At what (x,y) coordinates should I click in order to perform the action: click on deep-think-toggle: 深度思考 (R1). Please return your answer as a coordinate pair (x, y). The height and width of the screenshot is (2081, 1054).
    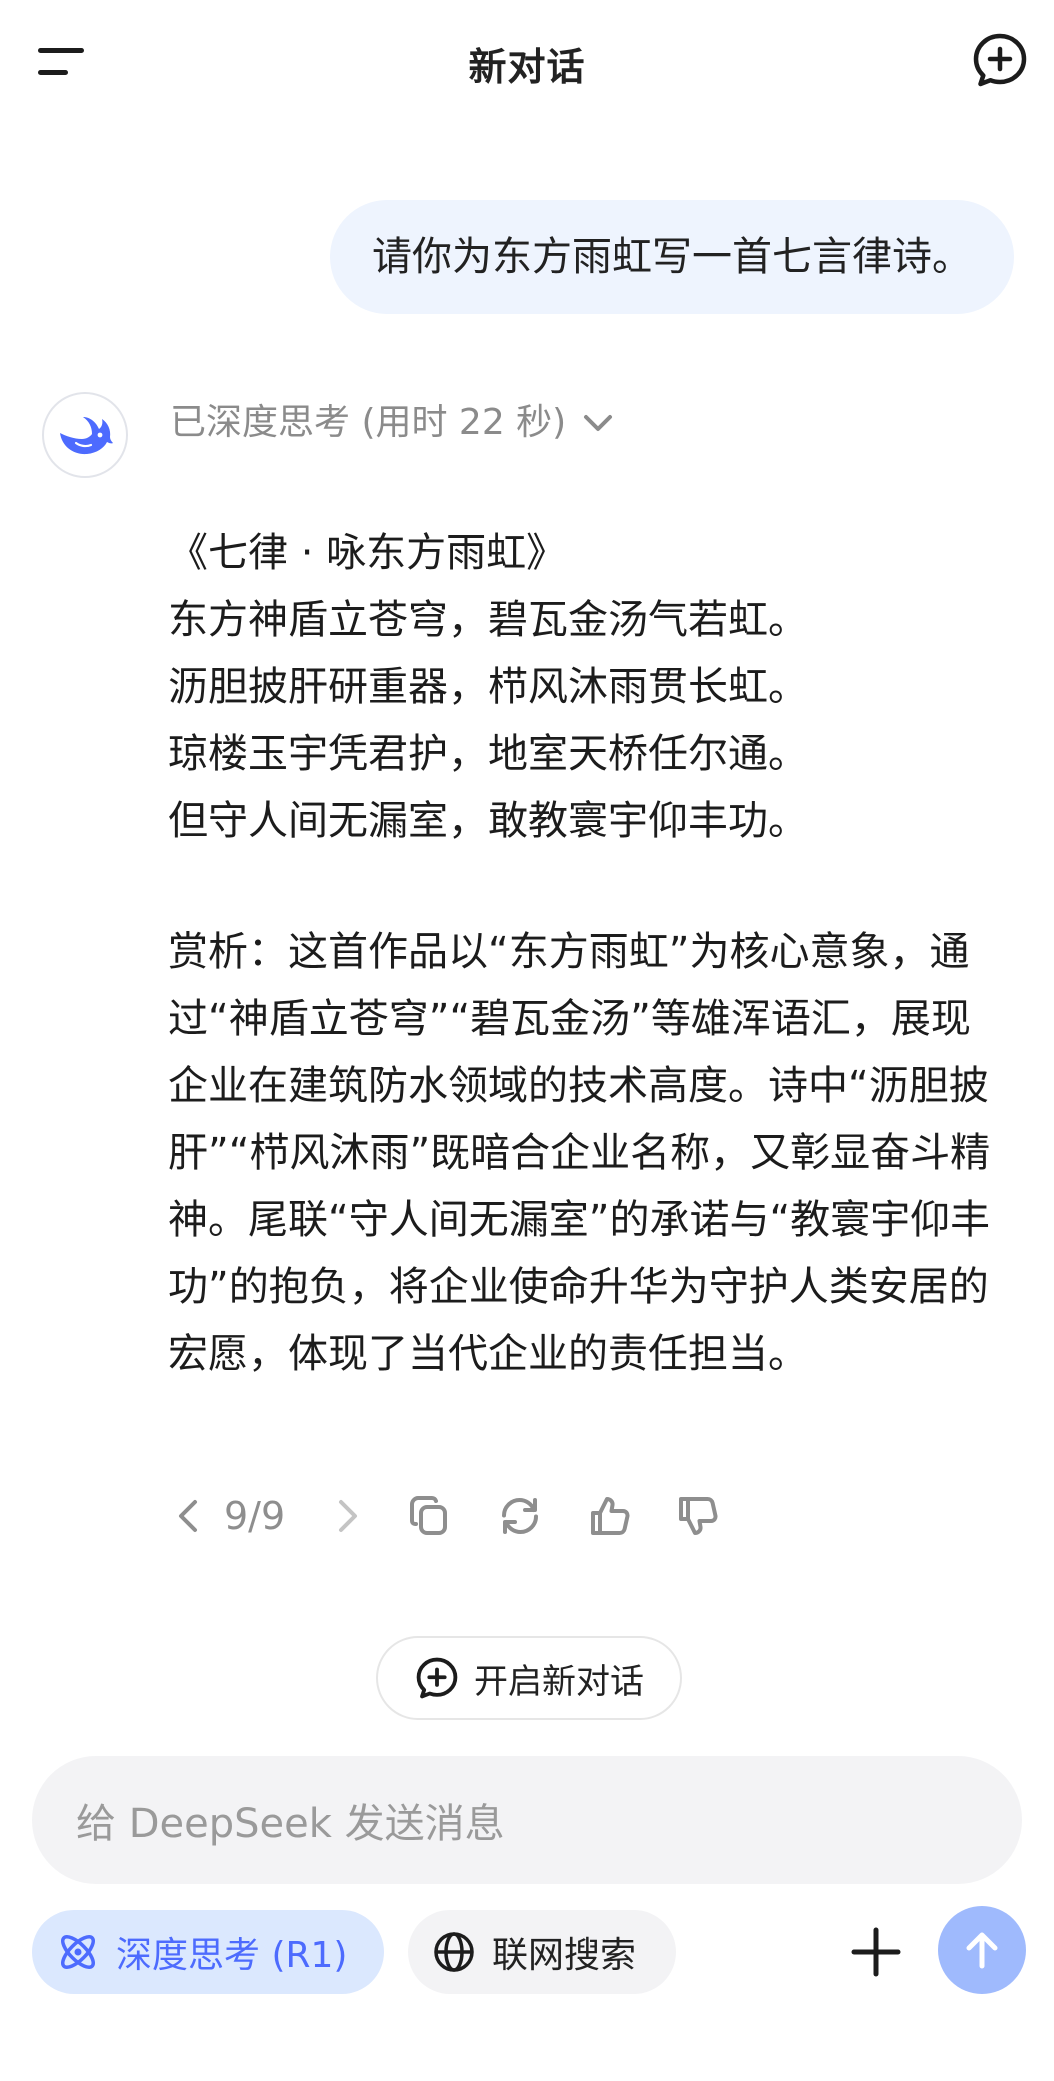
    Looking at the image, I should click on (208, 1952).